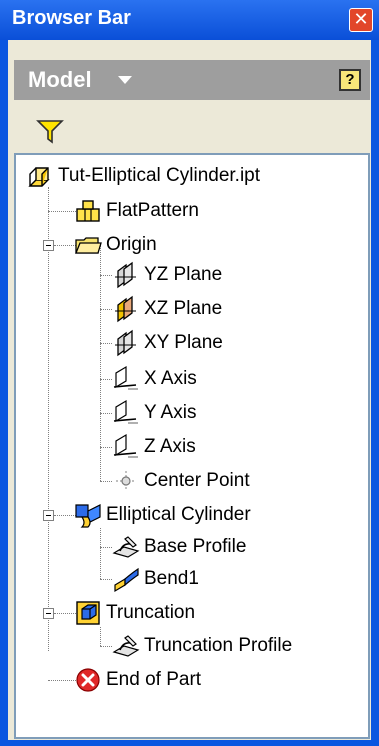 The height and width of the screenshot is (746, 379). Describe the element at coordinates (189, 20) in the screenshot. I see `title-bar: Browser Bar ✕` at that location.